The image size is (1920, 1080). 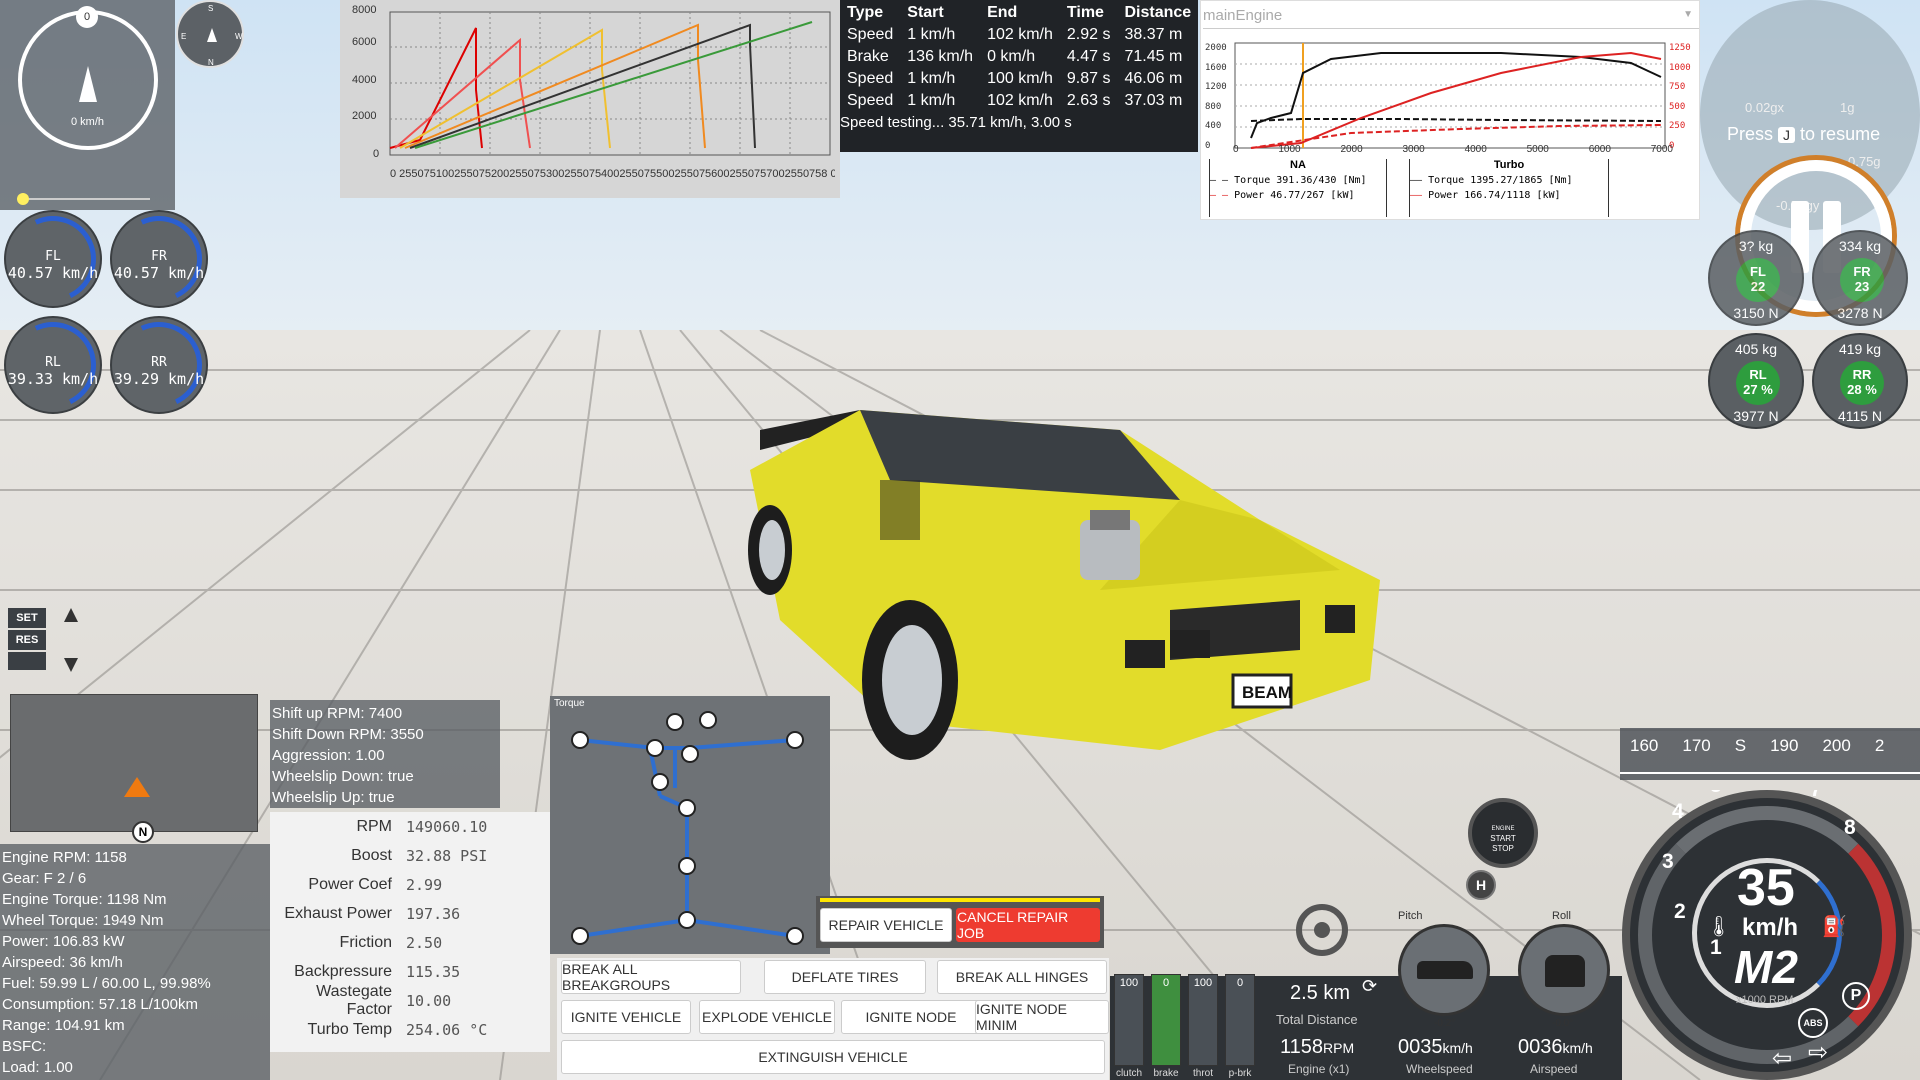 I want to click on cruise-up-icon, so click(x=71, y=615).